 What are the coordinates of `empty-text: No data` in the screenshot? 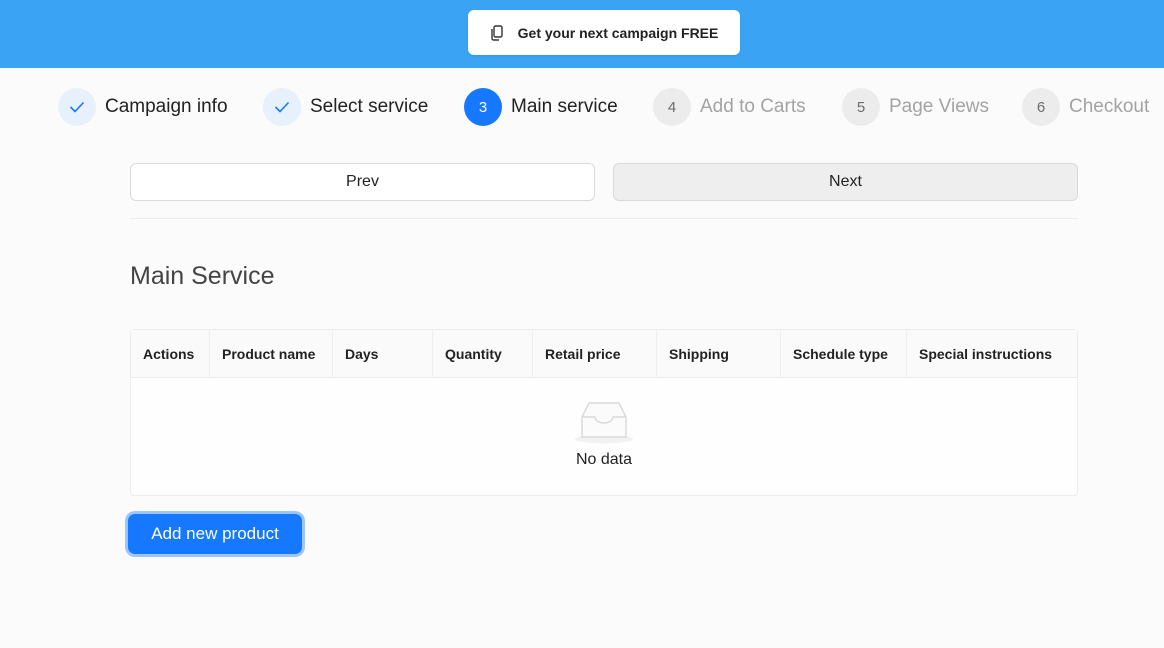 It's located at (604, 459).